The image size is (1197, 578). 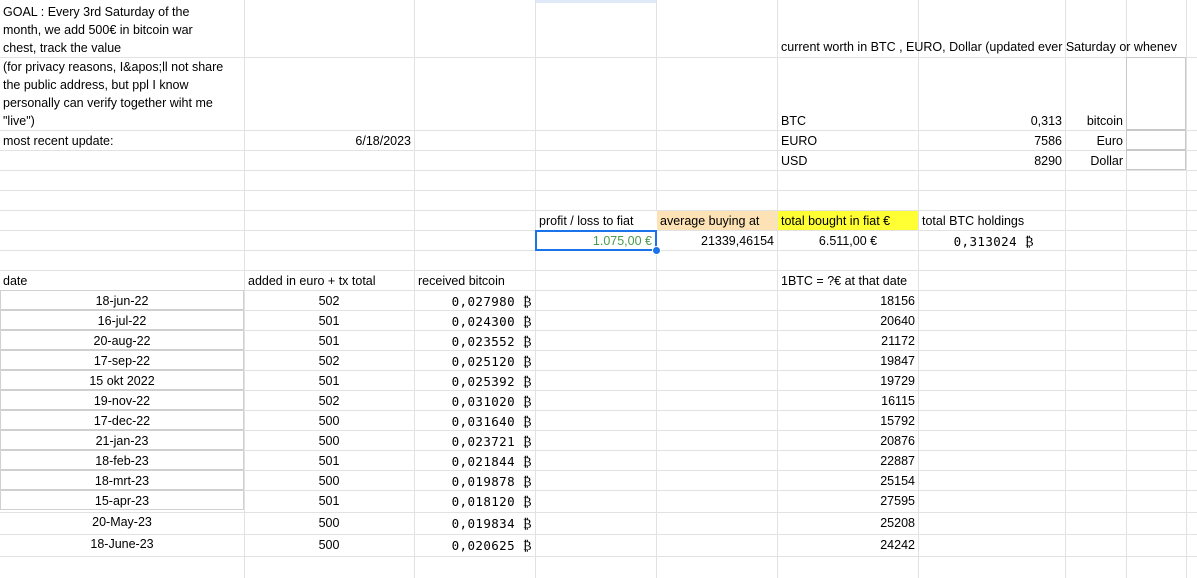 I want to click on worth-usd-value: 8290, so click(x=1027, y=161).